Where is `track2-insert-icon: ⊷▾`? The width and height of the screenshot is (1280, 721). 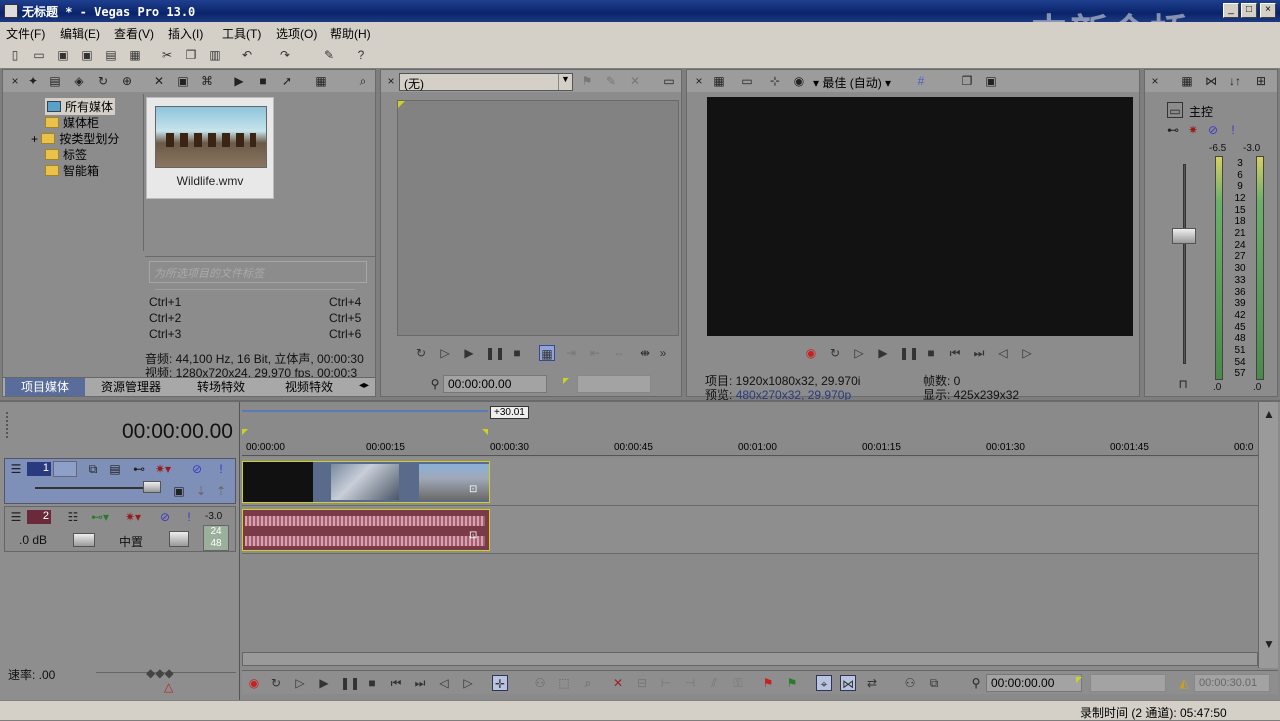
track2-insert-icon: ⊷▾ is located at coordinates (100, 517).